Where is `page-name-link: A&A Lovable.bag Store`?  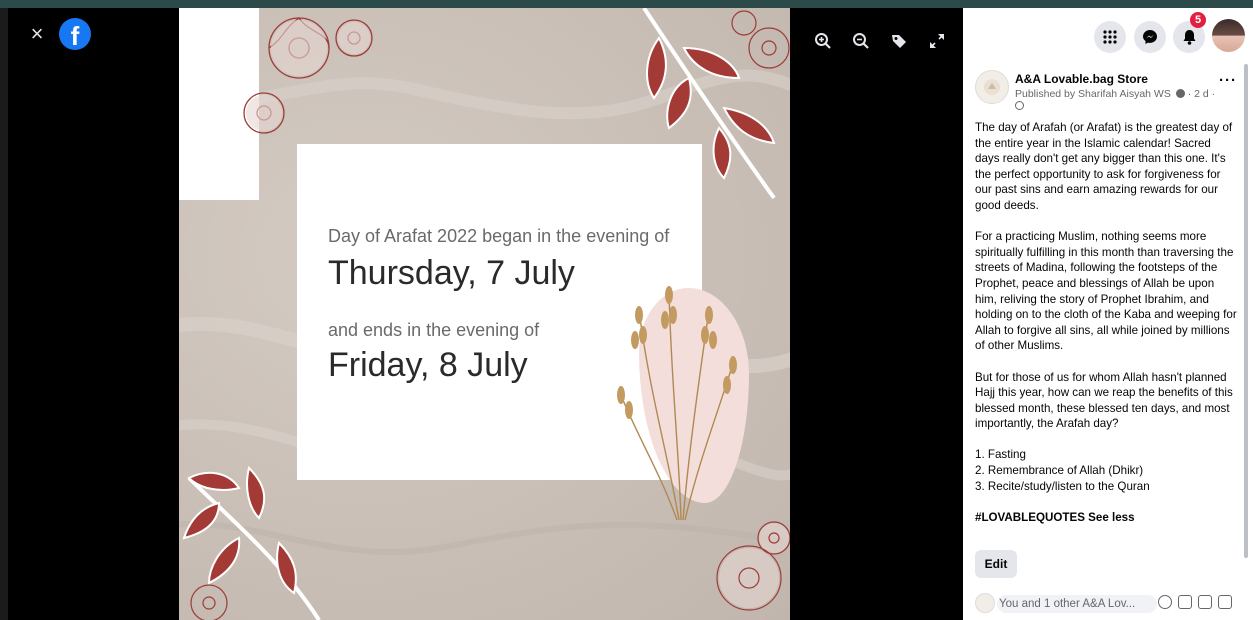
page-name-link: A&A Lovable.bag Store is located at coordinates (1081, 79).